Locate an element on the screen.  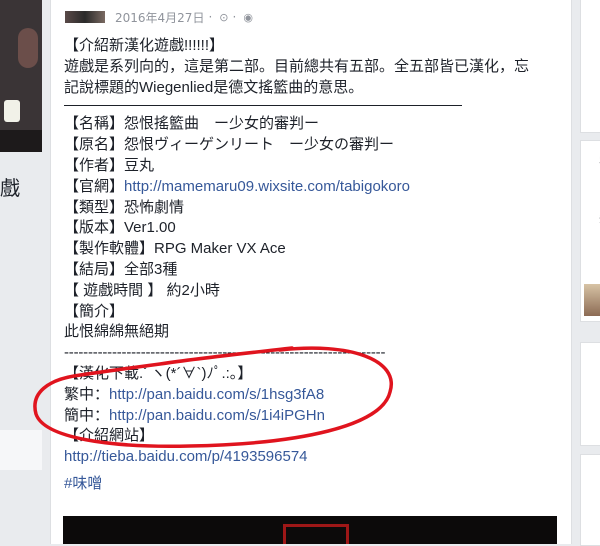
clock-icon: ⊙ is located at coordinates (224, 17).